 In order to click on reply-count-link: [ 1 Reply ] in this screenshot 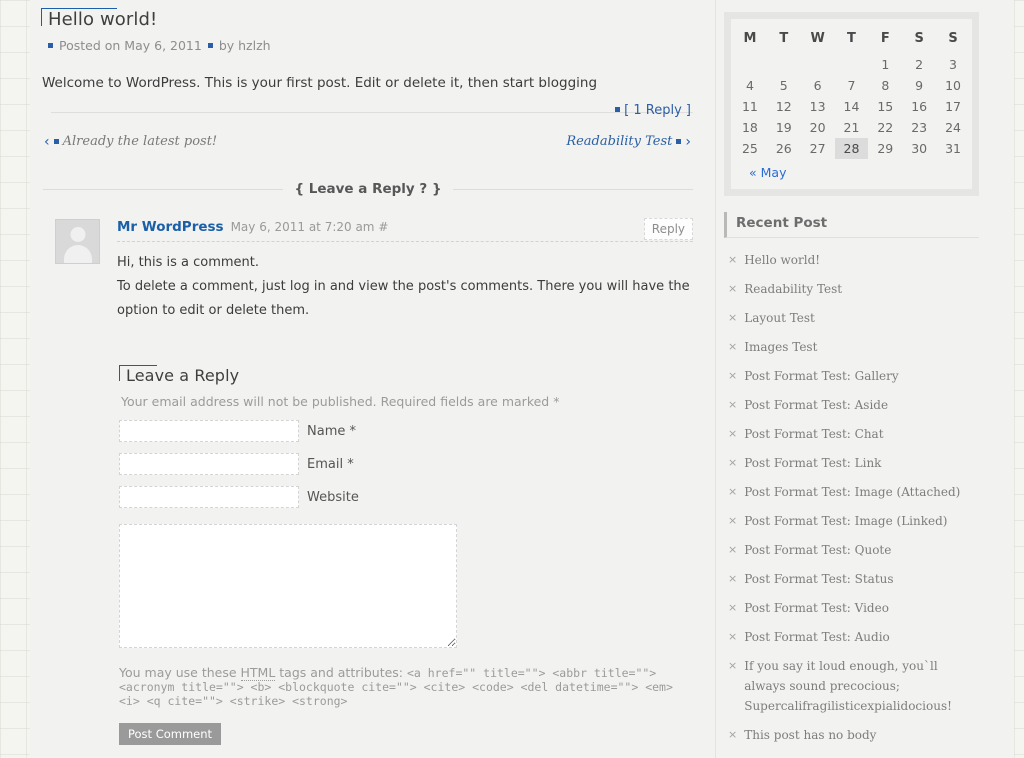, I will do `click(657, 110)`.